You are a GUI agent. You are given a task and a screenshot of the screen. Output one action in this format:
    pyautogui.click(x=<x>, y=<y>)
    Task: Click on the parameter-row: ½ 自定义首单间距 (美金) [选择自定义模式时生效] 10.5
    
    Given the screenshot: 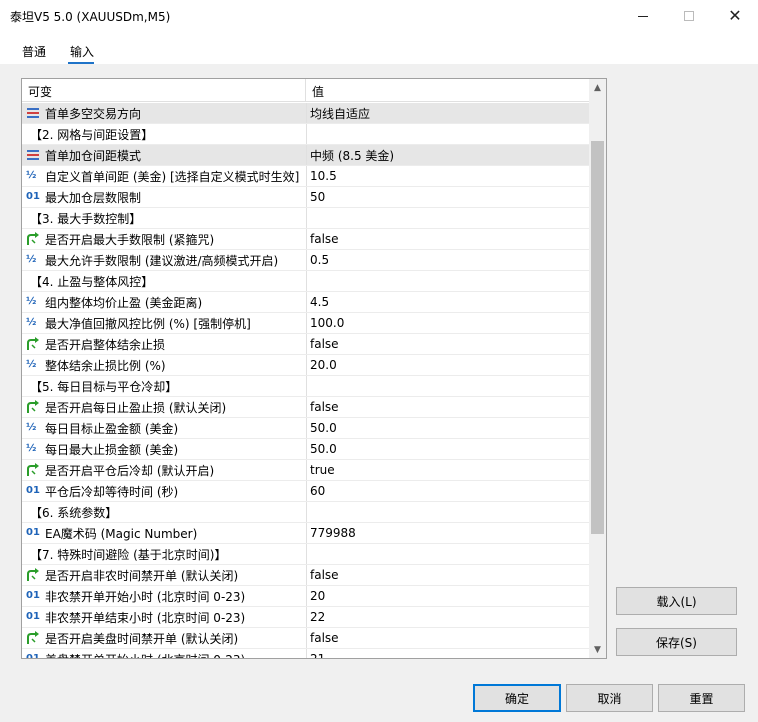 What is the action you would take?
    pyautogui.click(x=305, y=176)
    